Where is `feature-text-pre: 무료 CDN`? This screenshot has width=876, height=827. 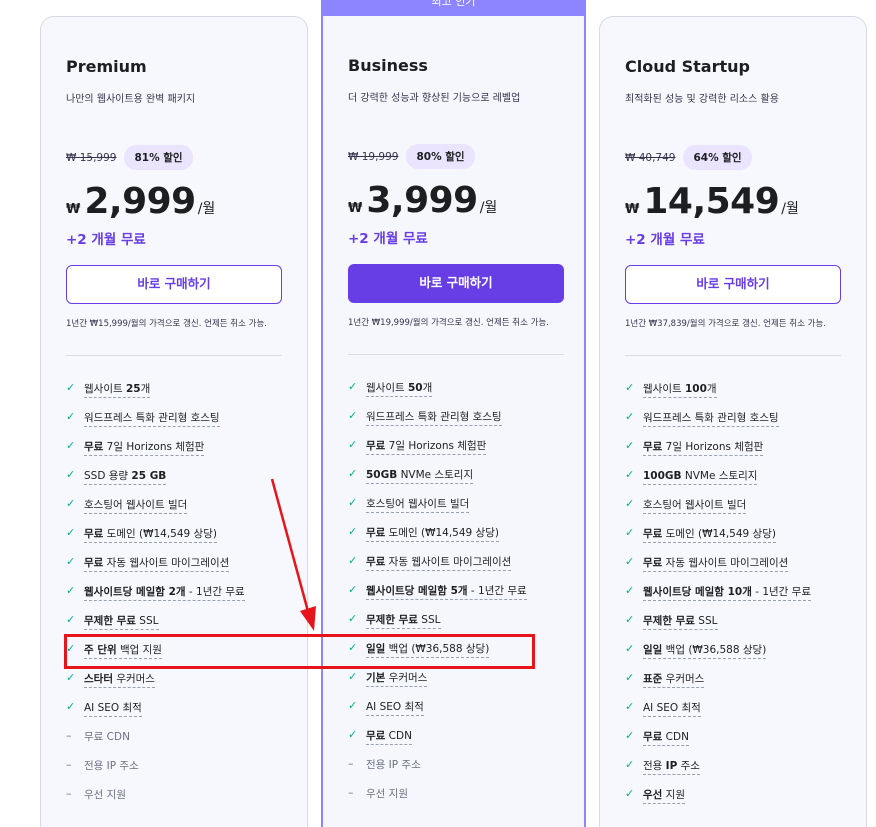 feature-text-pre: 무료 CDN is located at coordinates (107, 737).